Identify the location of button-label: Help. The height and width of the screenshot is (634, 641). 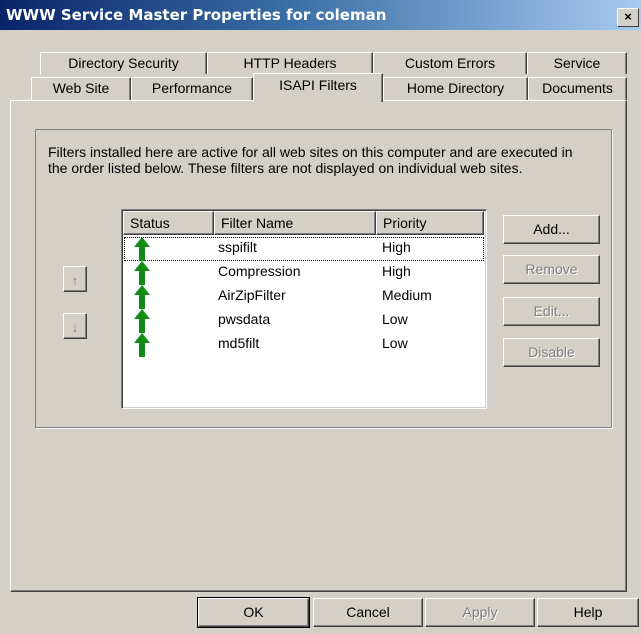
(588, 612).